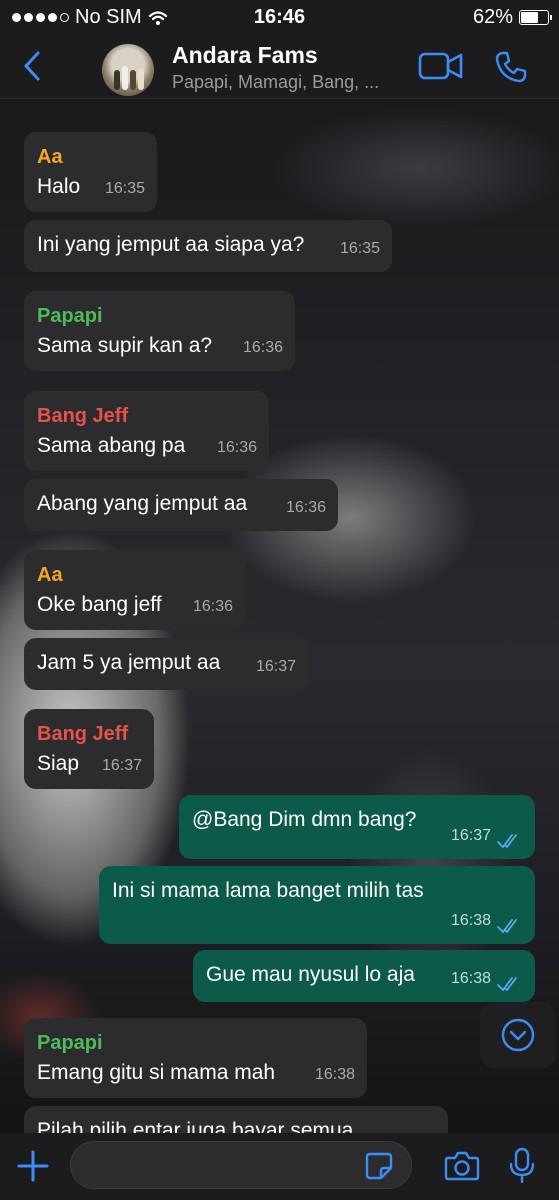  I want to click on scroll-to-bottom-button, so click(518, 1035).